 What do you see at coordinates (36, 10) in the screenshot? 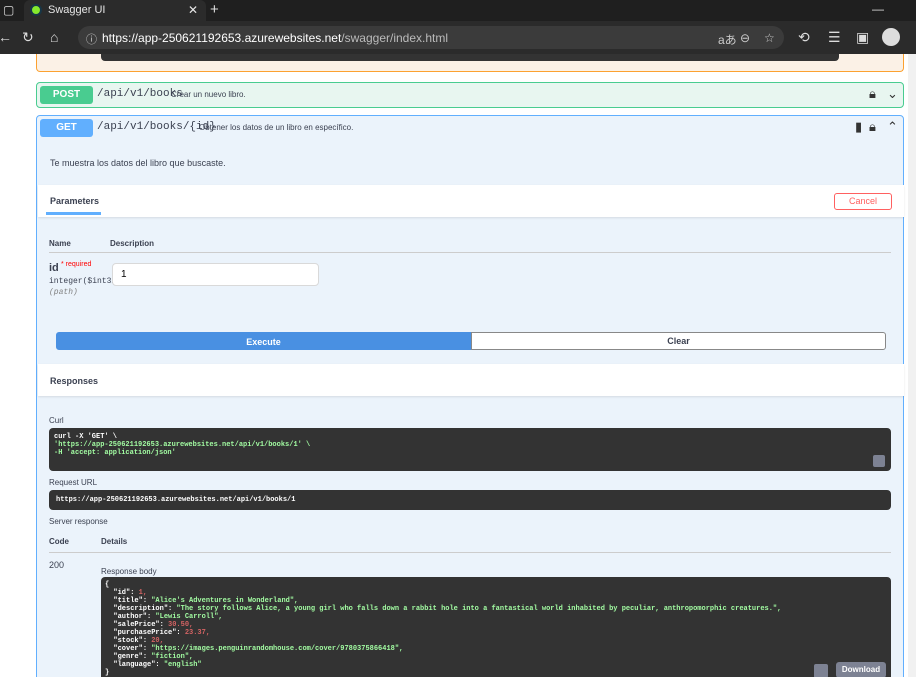
I see `swagger-favicon-icon` at bounding box center [36, 10].